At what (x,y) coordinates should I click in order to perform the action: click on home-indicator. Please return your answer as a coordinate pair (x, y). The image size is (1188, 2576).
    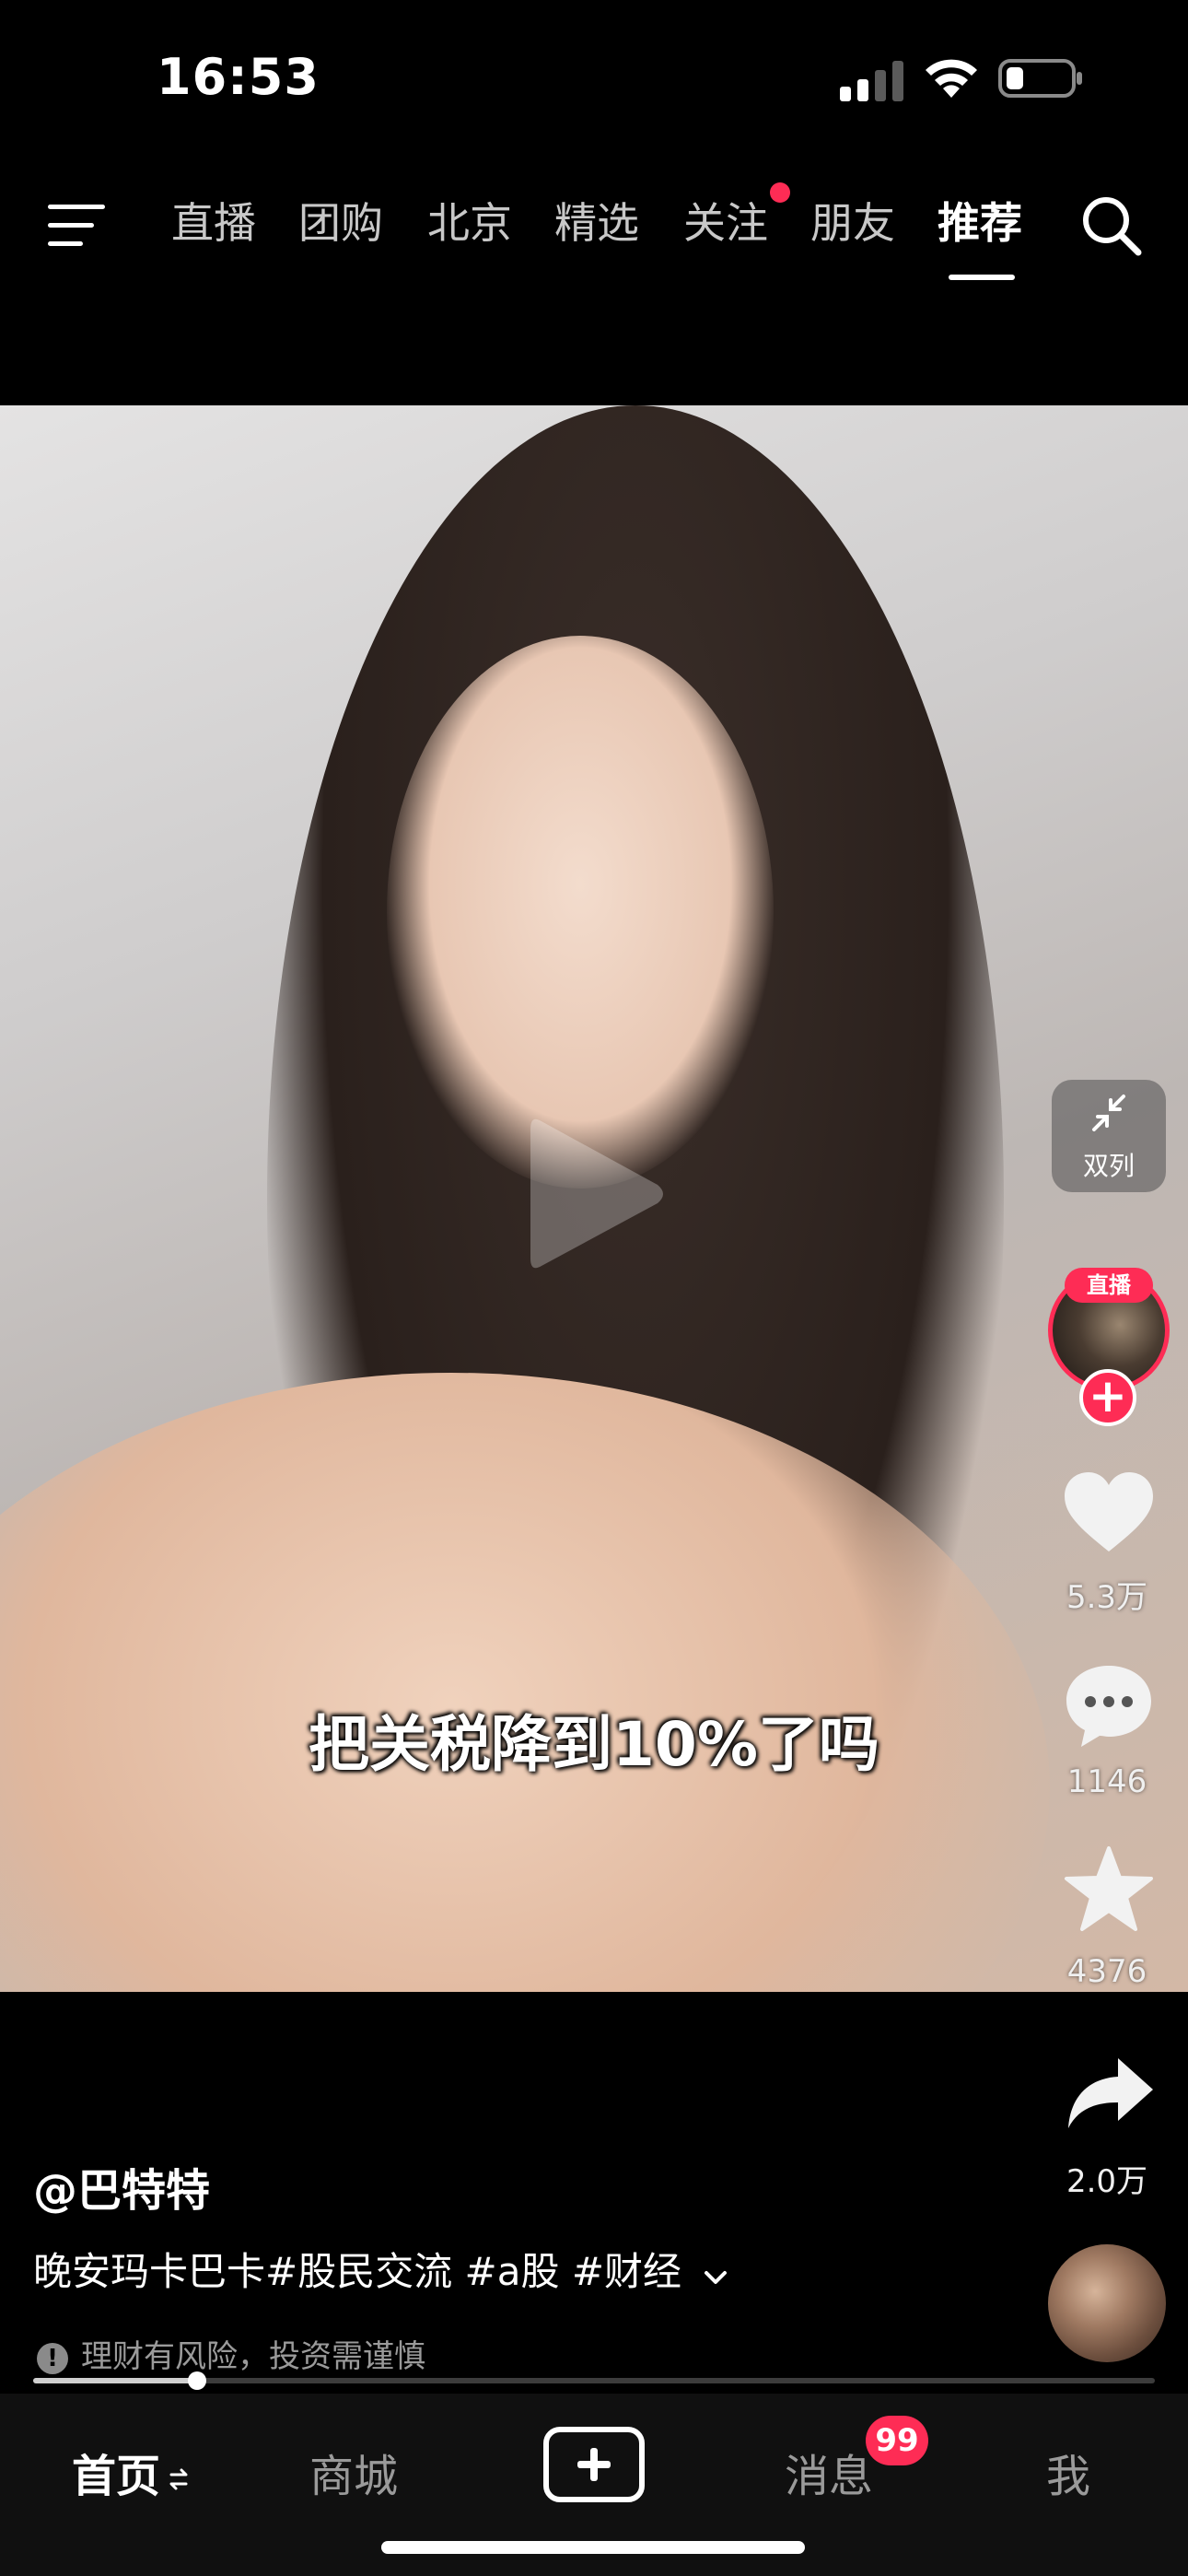
    Looking at the image, I should click on (593, 2547).